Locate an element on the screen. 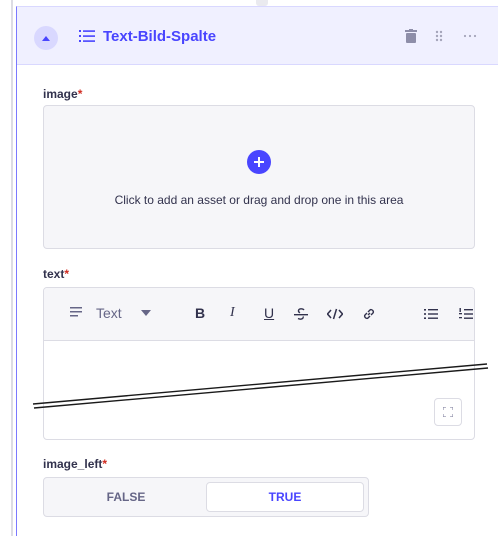 The image size is (498, 536). image-label-text: image is located at coordinates (60, 94).